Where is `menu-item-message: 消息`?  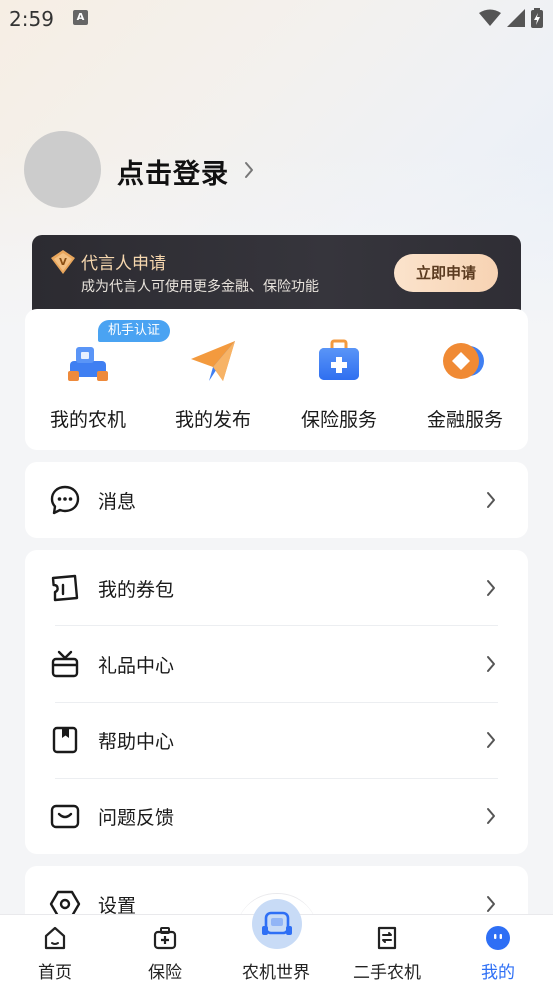 menu-item-message: 消息 is located at coordinates (276, 500).